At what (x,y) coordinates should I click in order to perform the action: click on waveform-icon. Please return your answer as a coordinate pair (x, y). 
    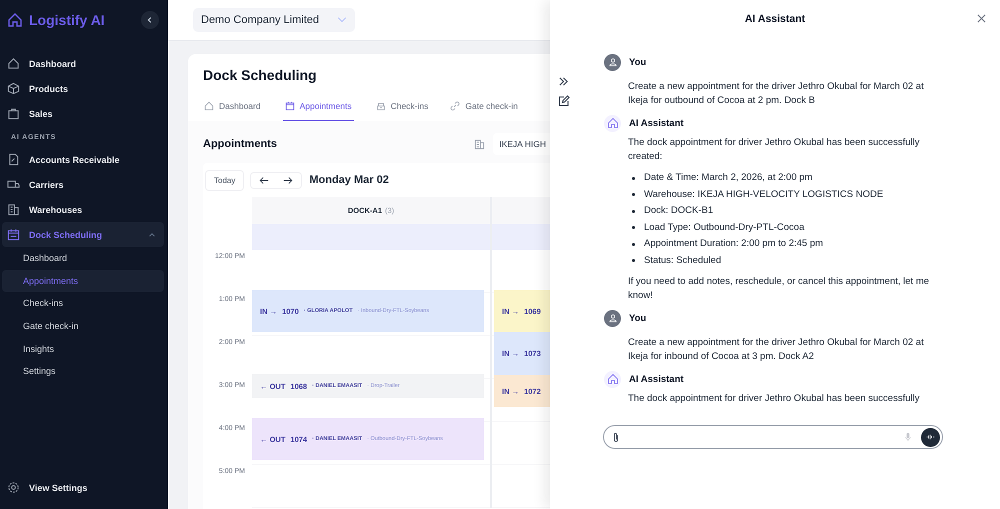
    Looking at the image, I should click on (930, 437).